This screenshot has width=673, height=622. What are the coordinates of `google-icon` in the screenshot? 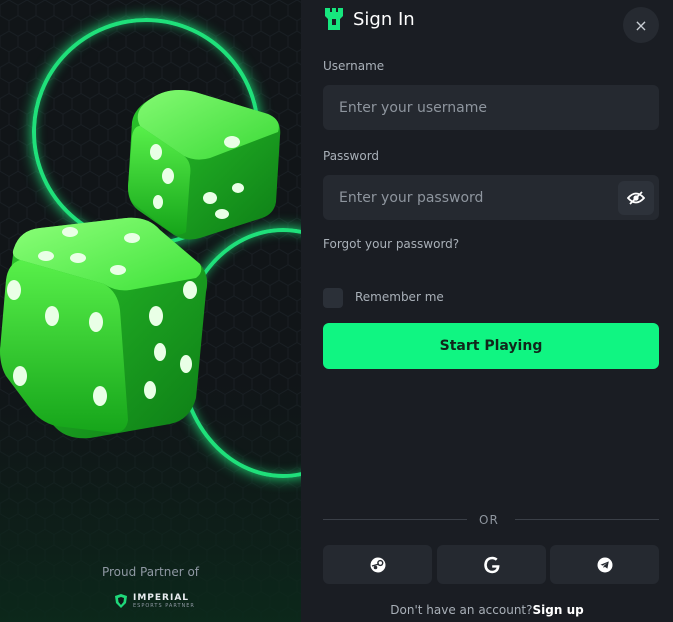 It's located at (491, 564).